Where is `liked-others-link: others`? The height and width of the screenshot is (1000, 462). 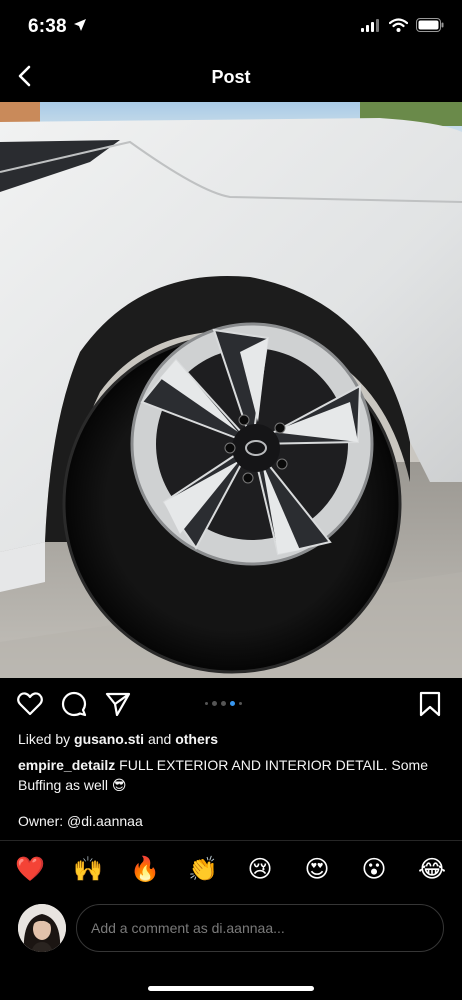
liked-others-link: others is located at coordinates (196, 739).